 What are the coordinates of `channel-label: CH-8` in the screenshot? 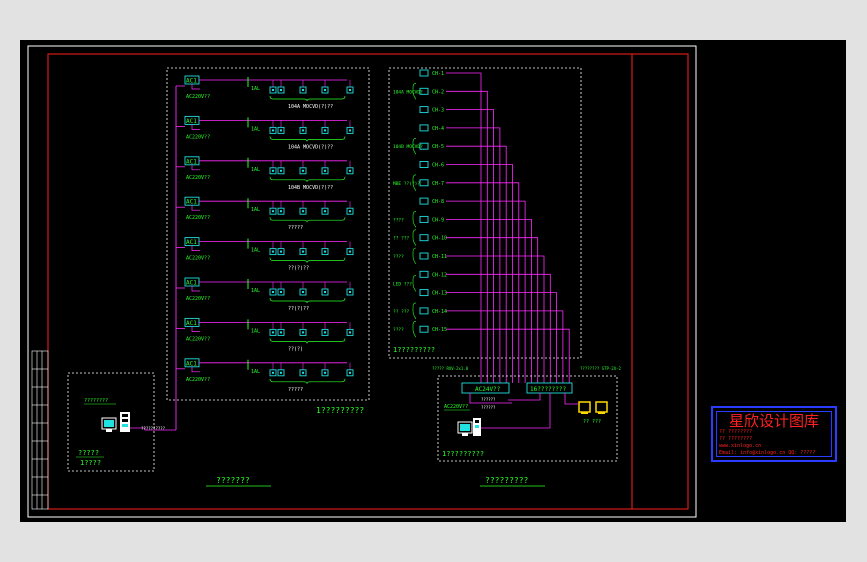 It's located at (438, 202).